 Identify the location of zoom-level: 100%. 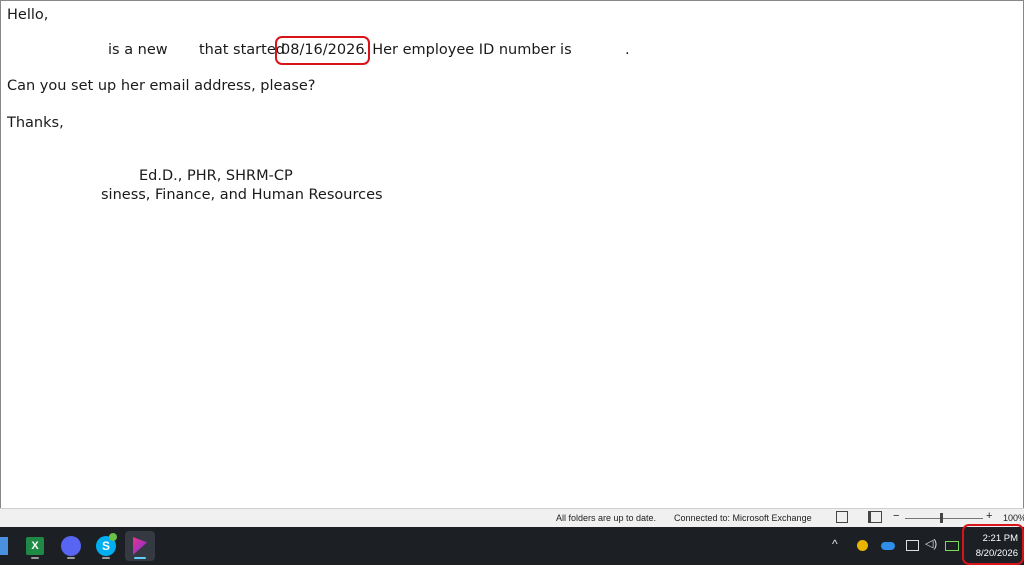
(1013, 518).